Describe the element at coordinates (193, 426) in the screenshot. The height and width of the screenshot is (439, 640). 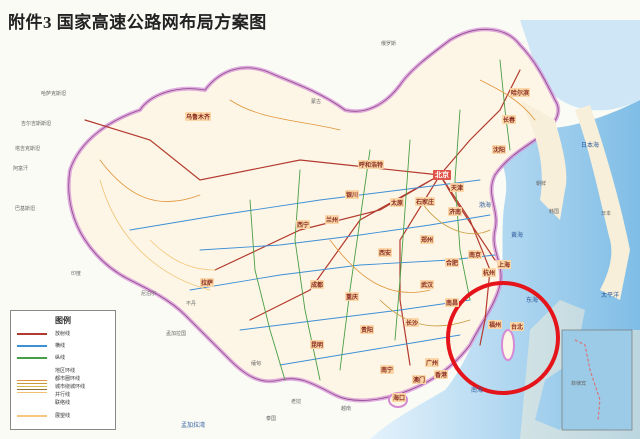
I see `water-label: 孟加拉湾` at that location.